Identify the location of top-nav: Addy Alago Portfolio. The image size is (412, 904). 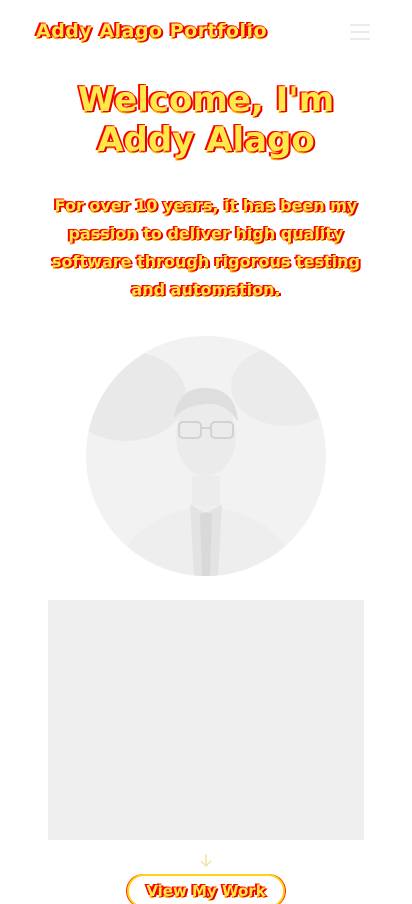
(206, 32).